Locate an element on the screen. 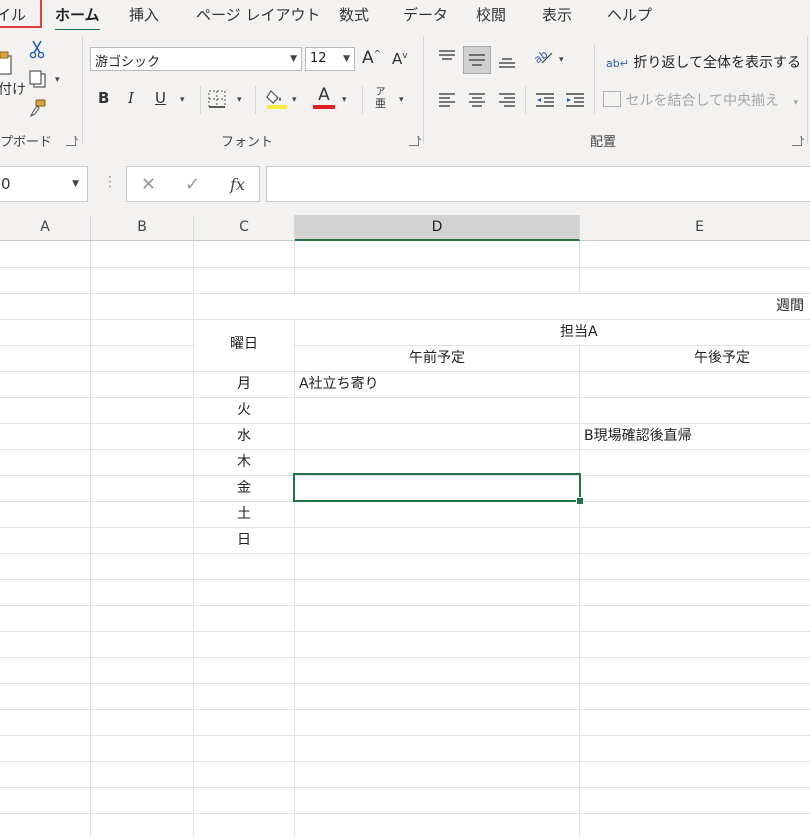  clipboard-launcher-icon is located at coordinates (71, 141).